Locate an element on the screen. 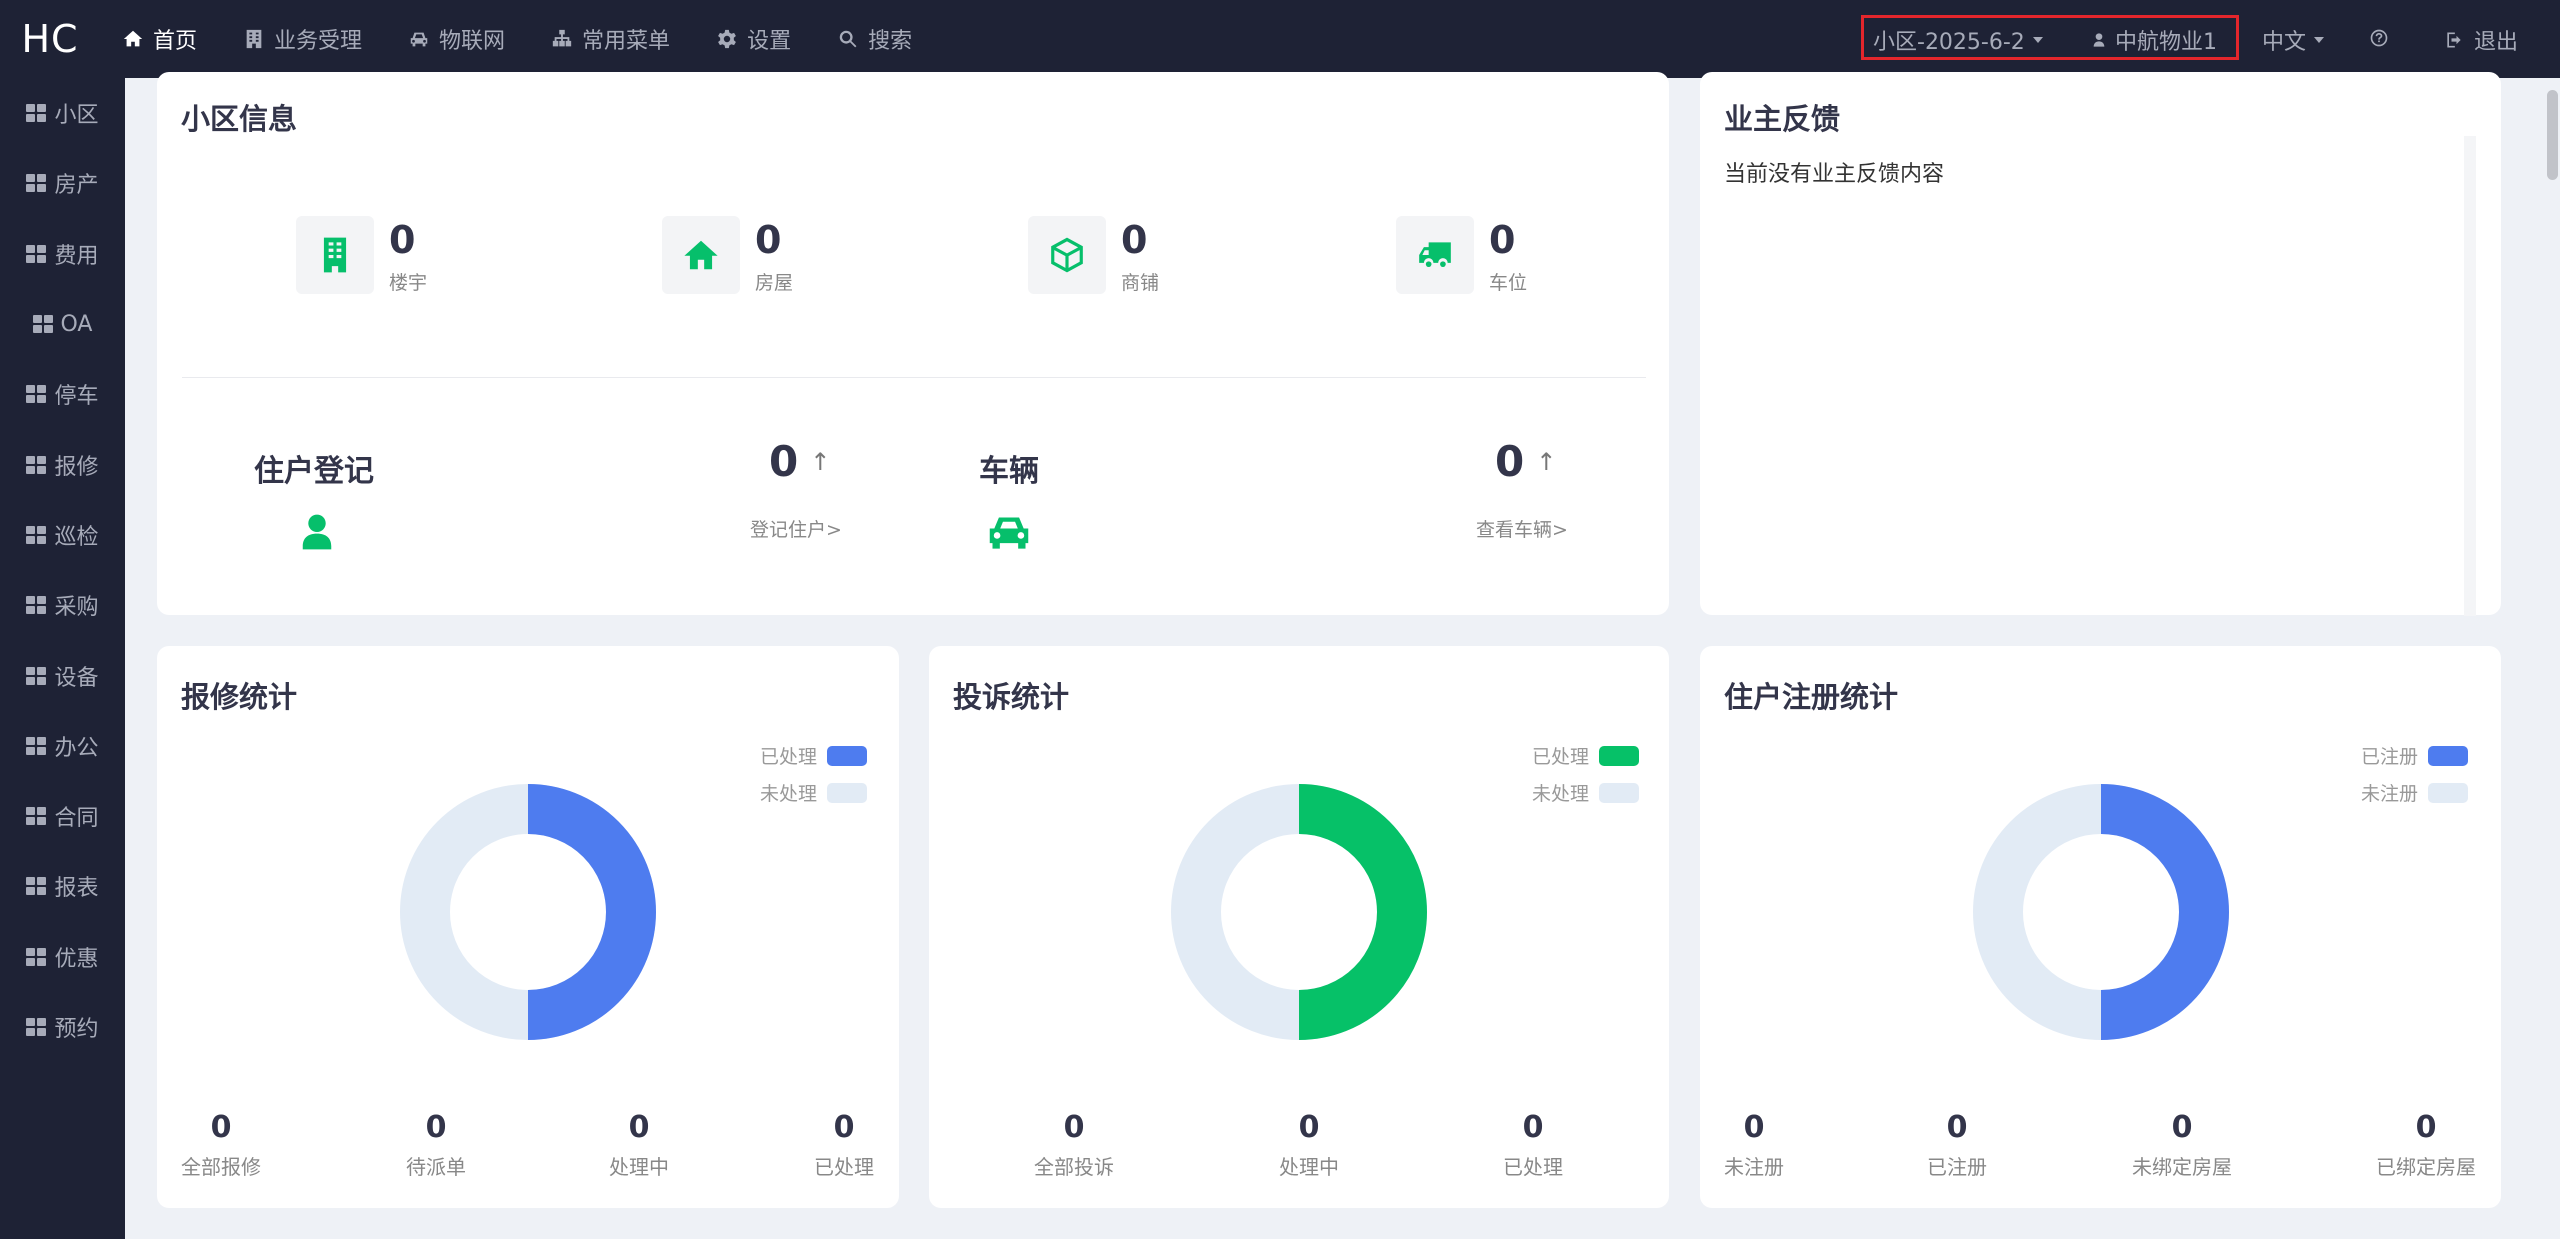 The image size is (2560, 1239). sidebar-item: 报表 is located at coordinates (62, 886).